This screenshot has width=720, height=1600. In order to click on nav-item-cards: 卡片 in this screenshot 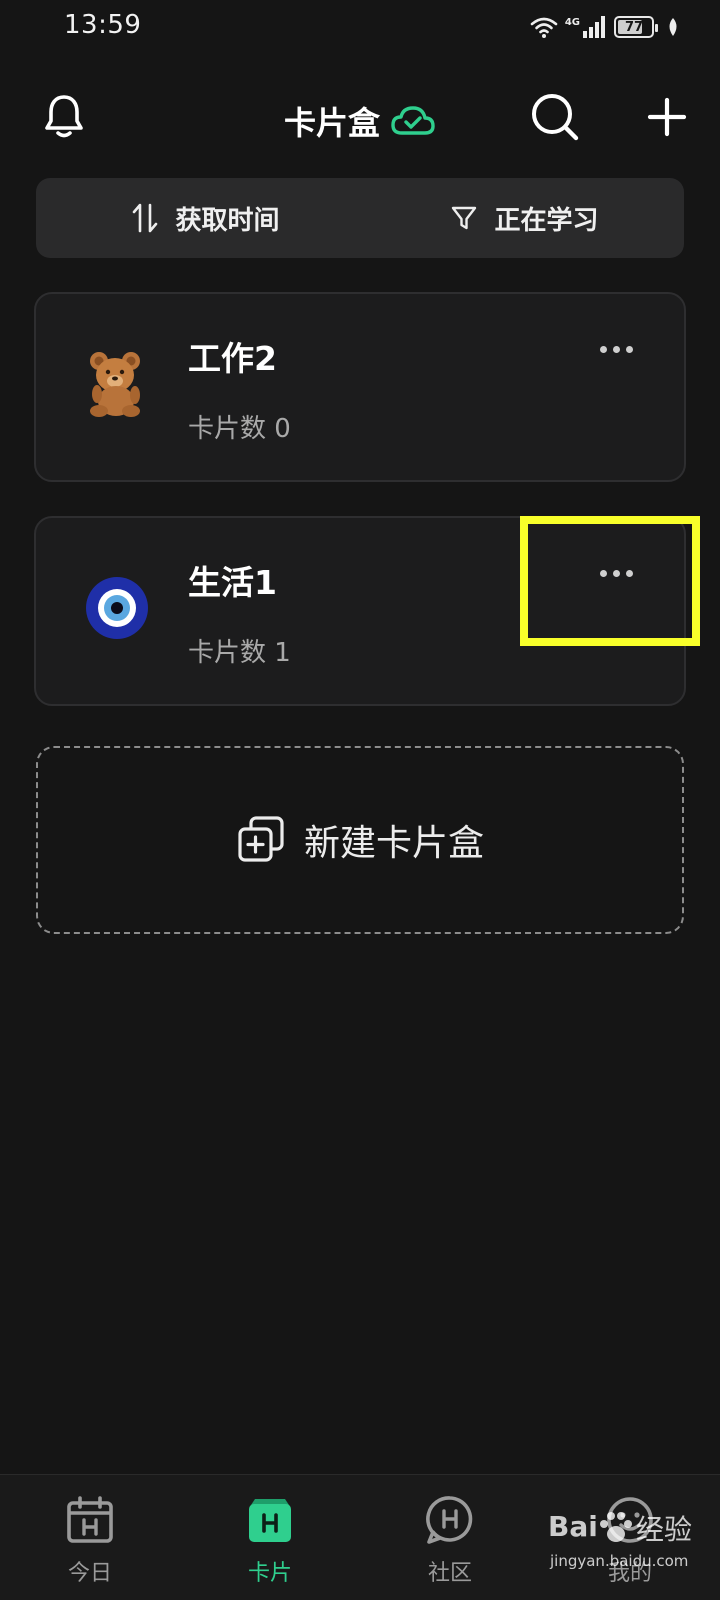, I will do `click(270, 1537)`.